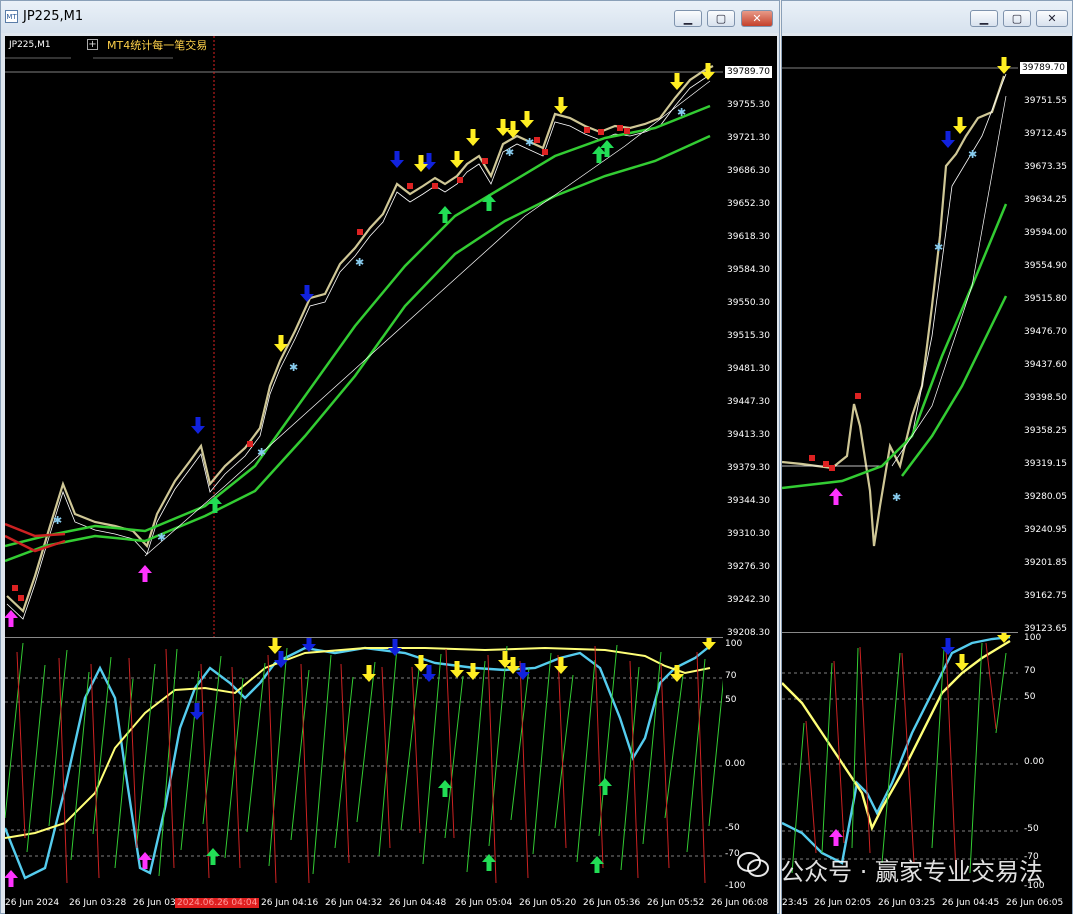 Image resolution: width=1073 pixels, height=914 pixels. I want to click on price-tick-label: 39310.30, so click(748, 534).